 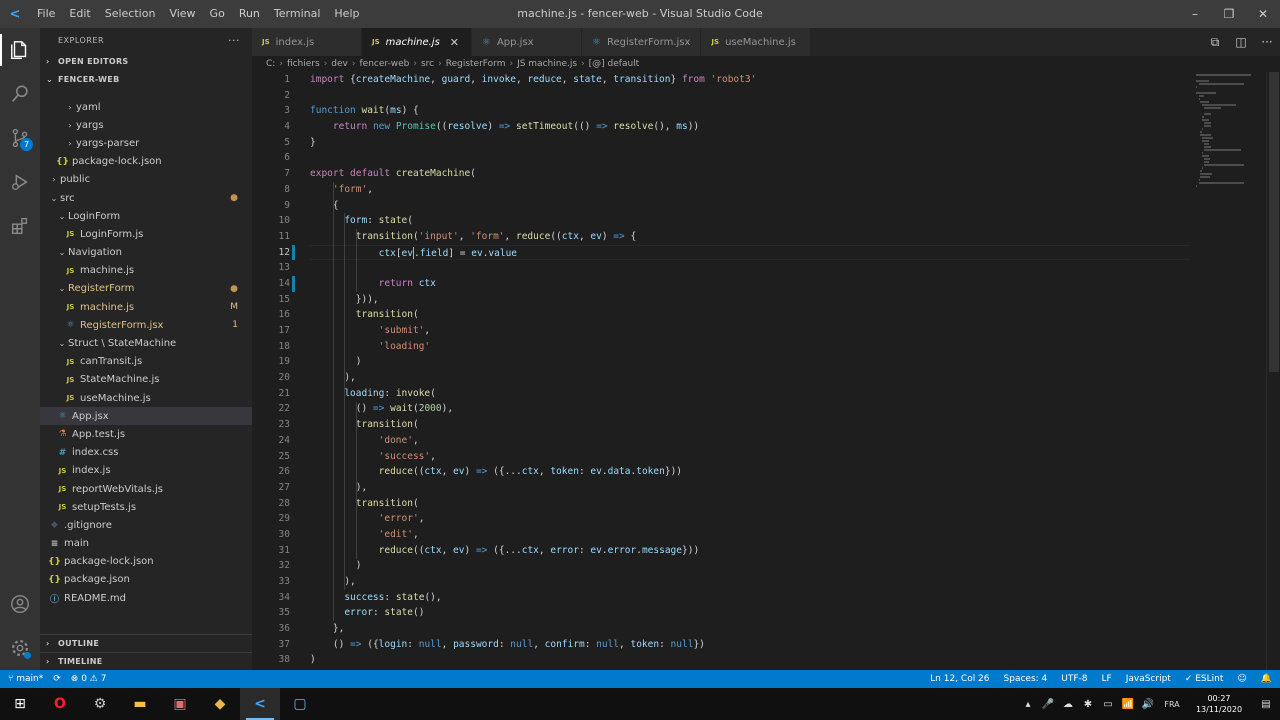 What do you see at coordinates (234, 40) in the screenshot?
I see `explorer-more-button: ···` at bounding box center [234, 40].